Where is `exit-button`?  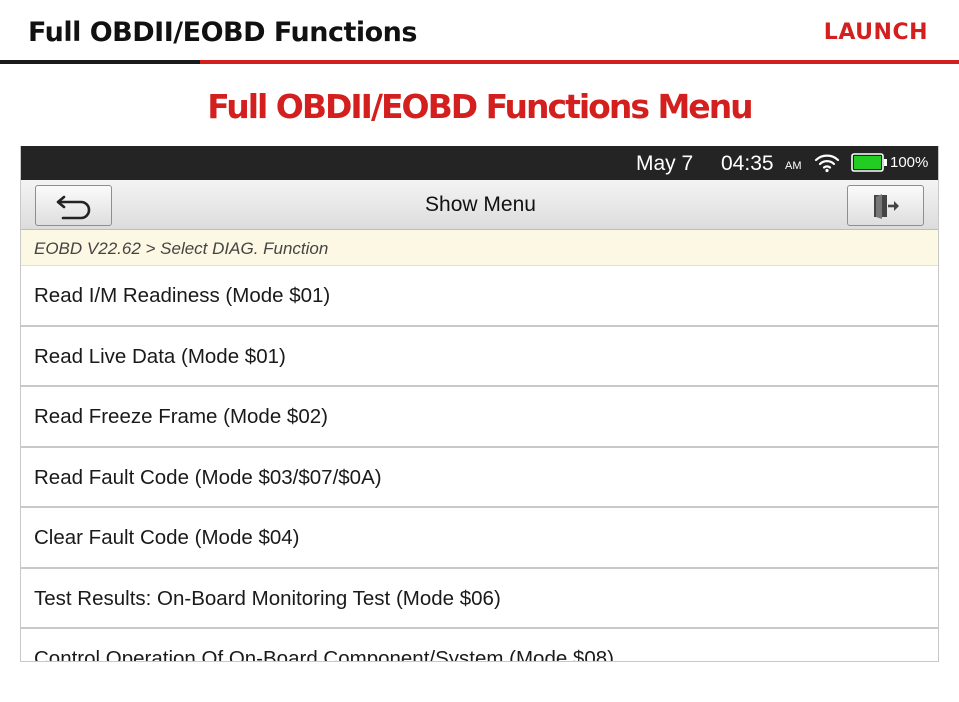
exit-button is located at coordinates (885, 205).